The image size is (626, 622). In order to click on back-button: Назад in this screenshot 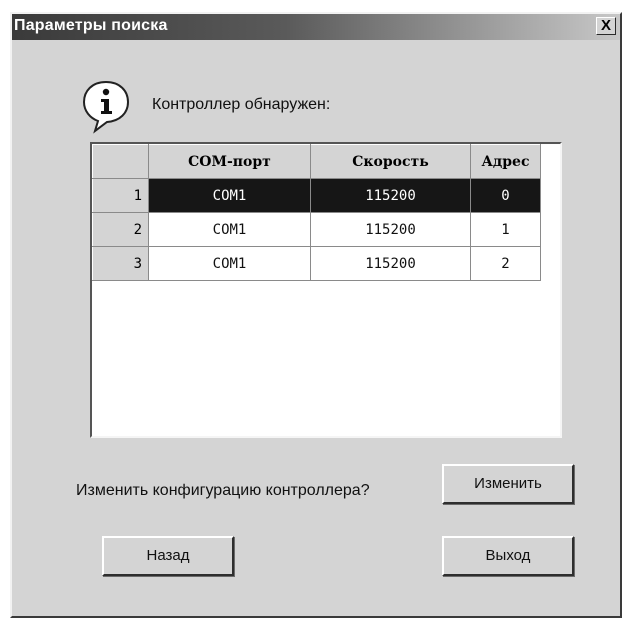, I will do `click(168, 556)`.